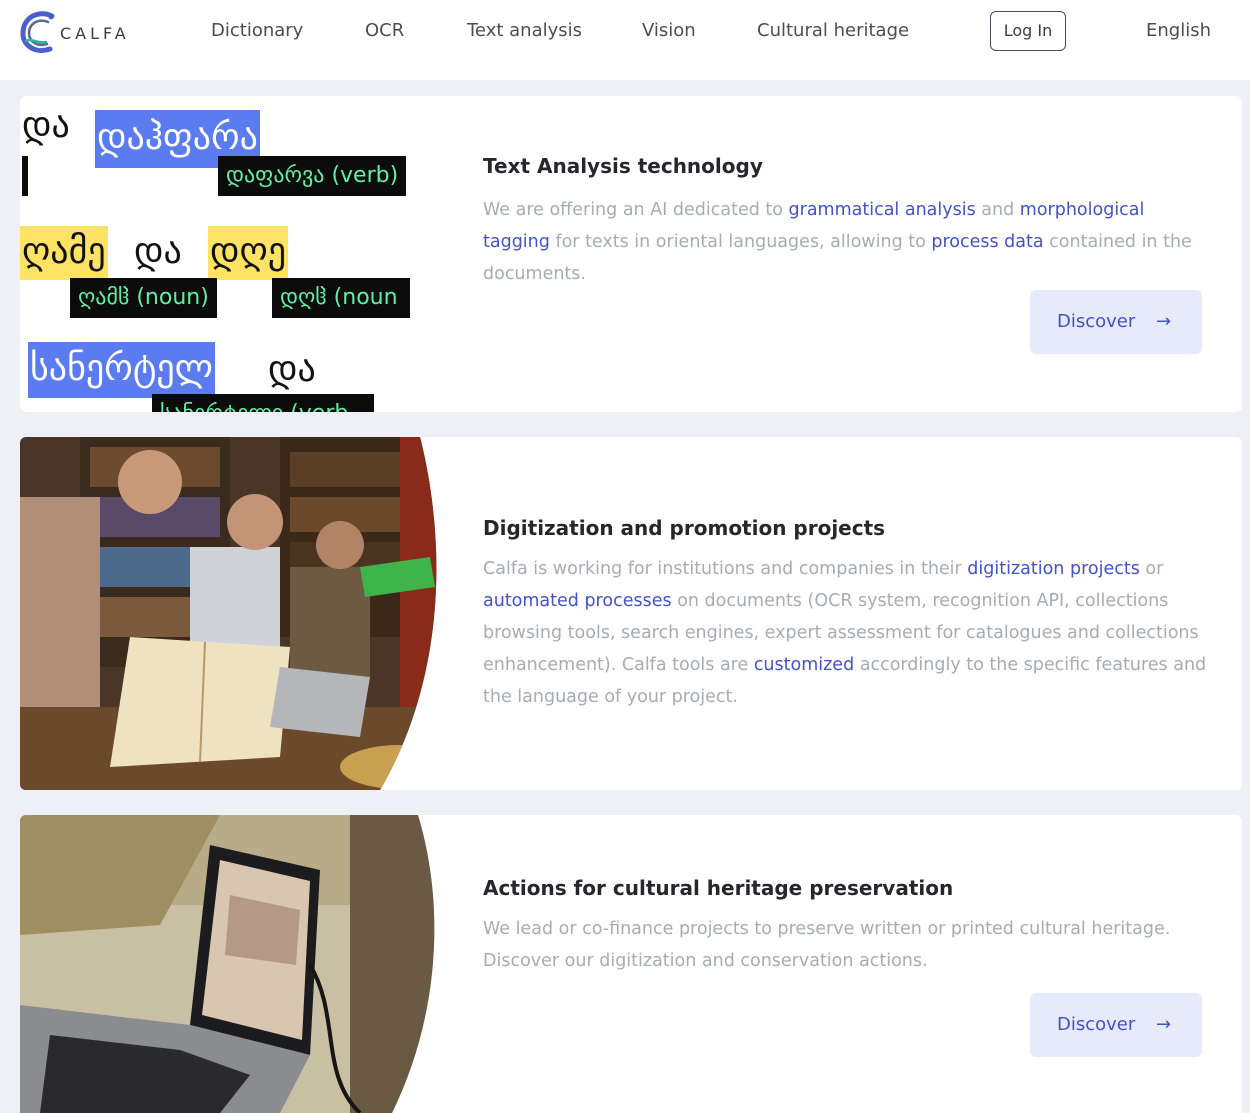 This screenshot has height=1113, width=1250. I want to click on card-title: Digitization and promotion projects, so click(684, 528).